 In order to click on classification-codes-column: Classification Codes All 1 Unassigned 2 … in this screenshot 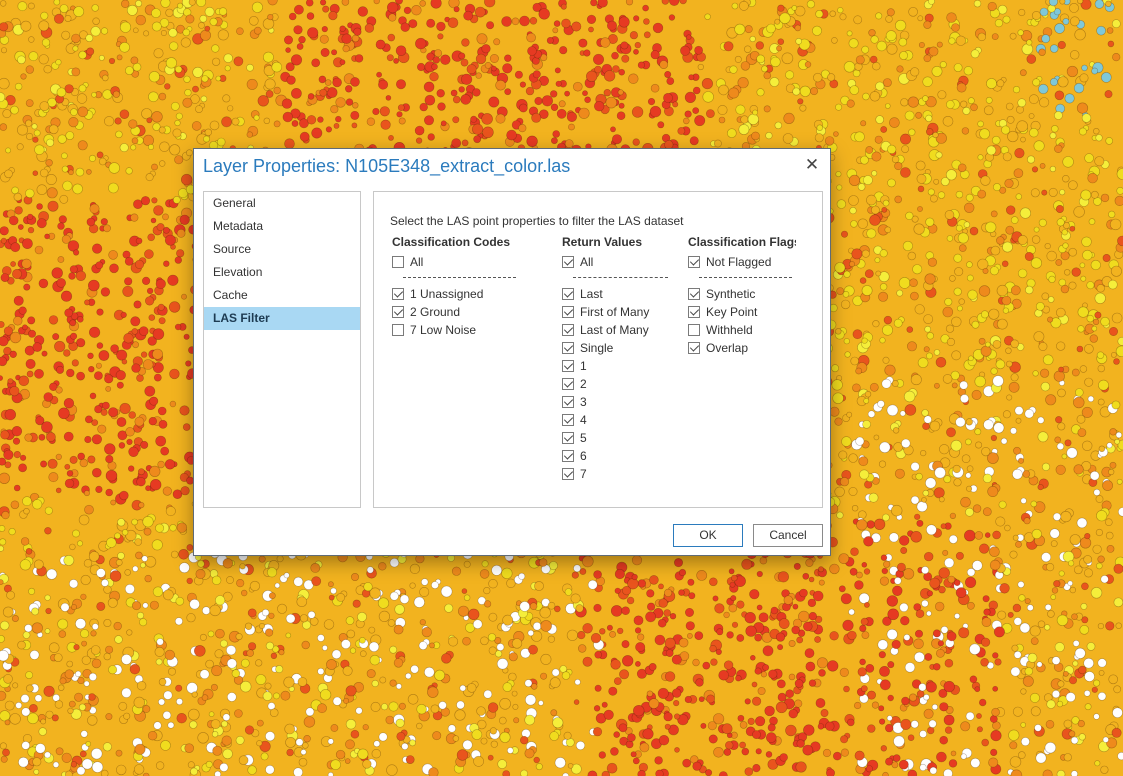, I will do `click(467, 287)`.